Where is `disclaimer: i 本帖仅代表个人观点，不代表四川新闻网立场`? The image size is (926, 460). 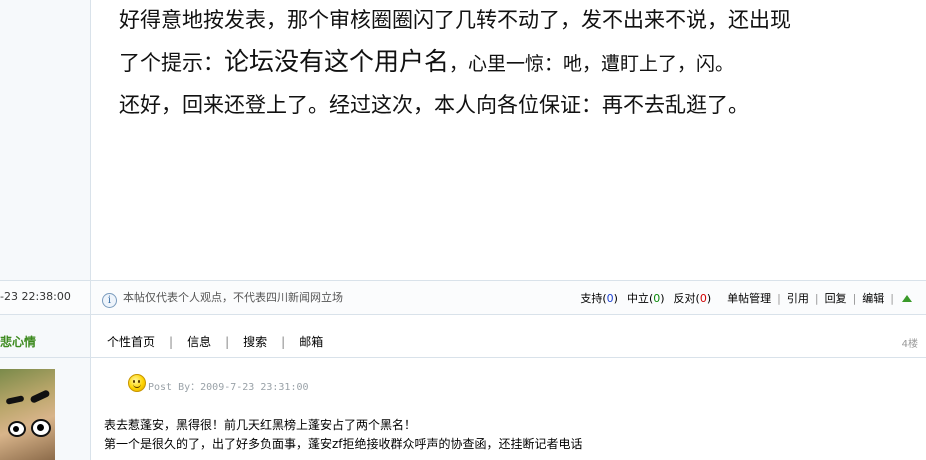 disclaimer: i 本帖仅代表个人观点，不代表四川新闻网立场 is located at coordinates (222, 298).